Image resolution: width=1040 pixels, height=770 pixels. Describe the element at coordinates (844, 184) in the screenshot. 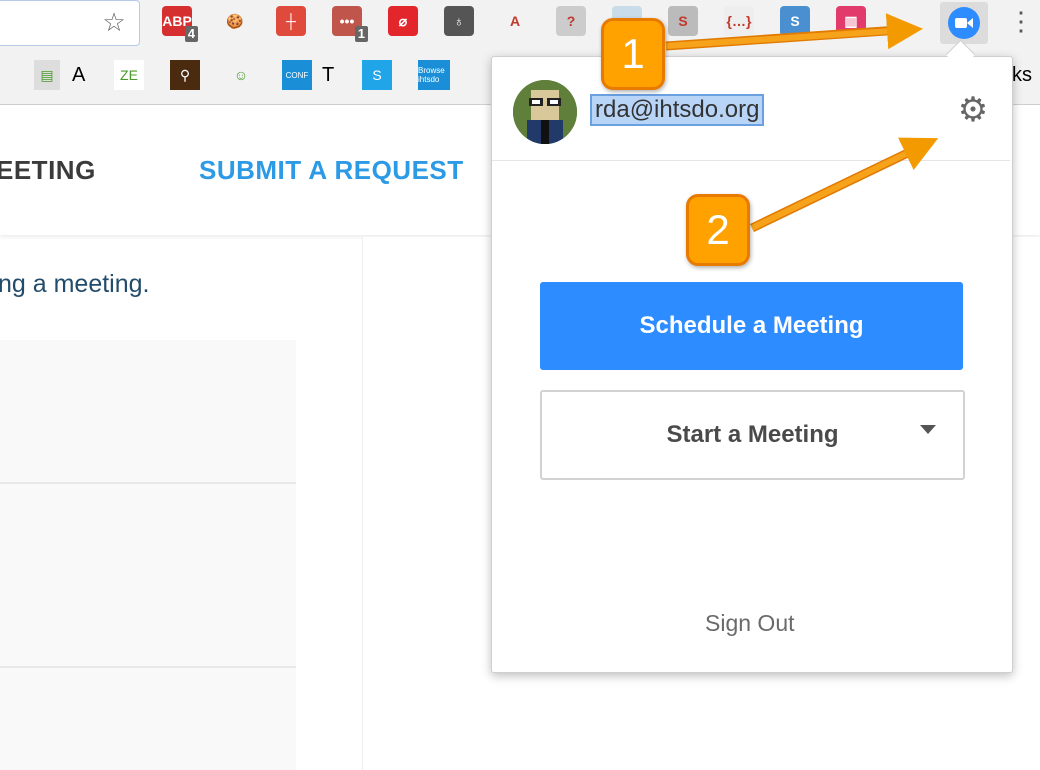

I see `arrow-two` at that location.